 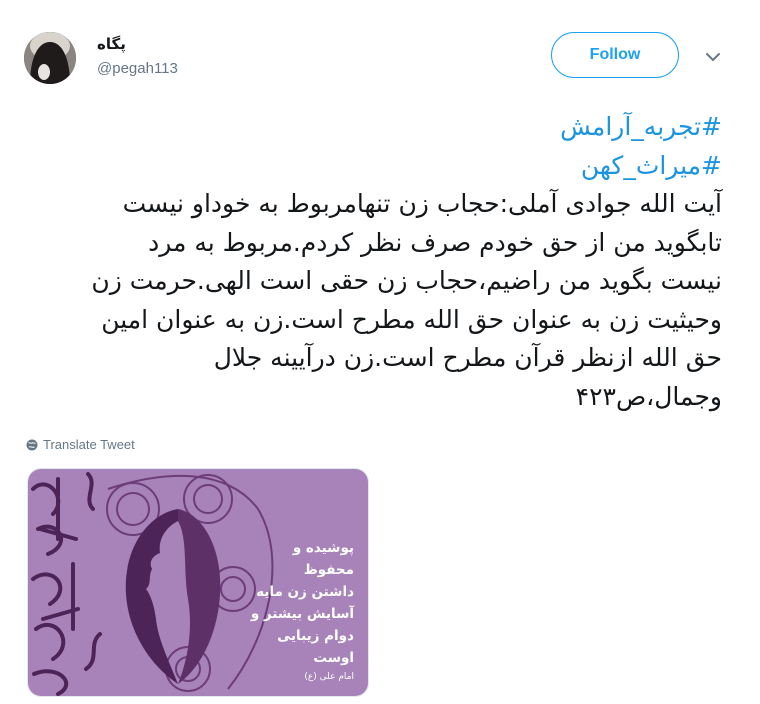 What do you see at coordinates (615, 55) in the screenshot?
I see `follow-button: Follow` at bounding box center [615, 55].